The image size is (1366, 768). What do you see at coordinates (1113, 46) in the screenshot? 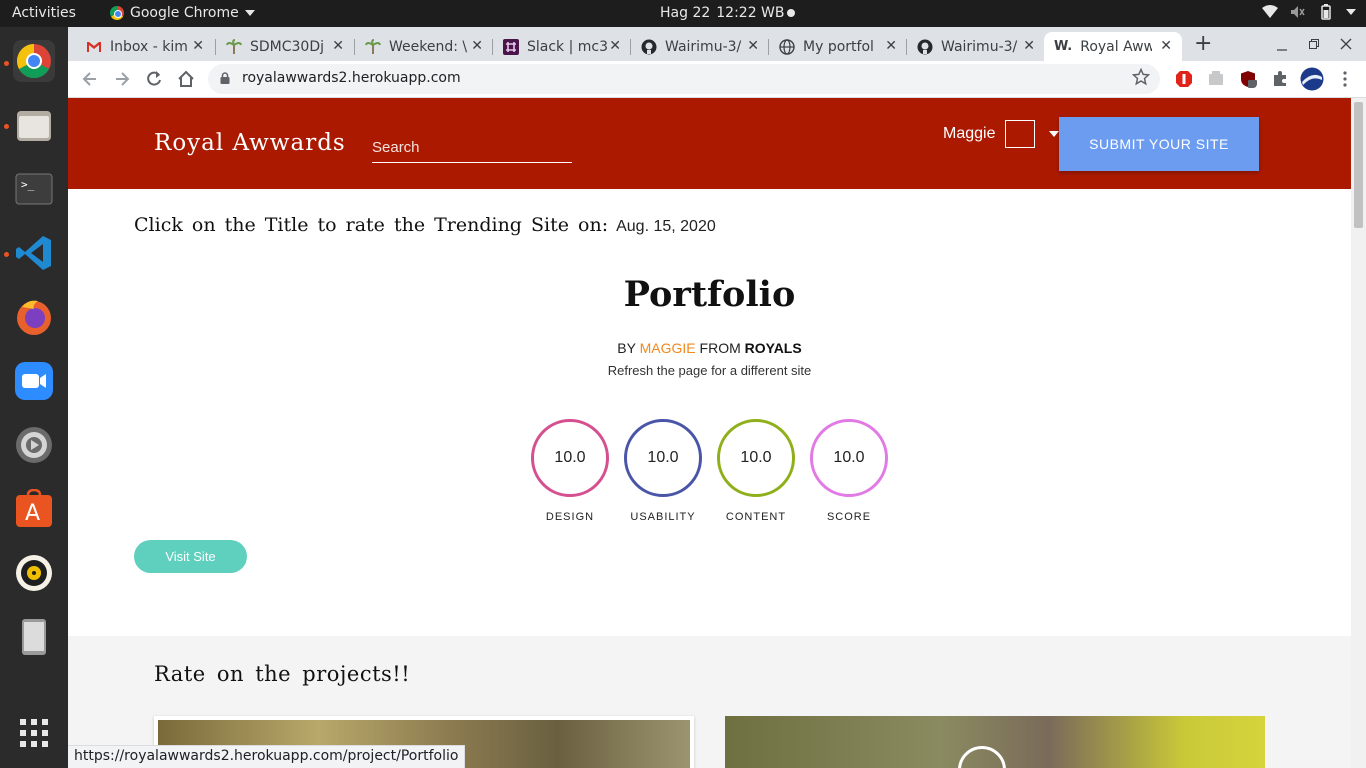
I see `tab-royal-awwards: W. Royal Aww ✕` at bounding box center [1113, 46].